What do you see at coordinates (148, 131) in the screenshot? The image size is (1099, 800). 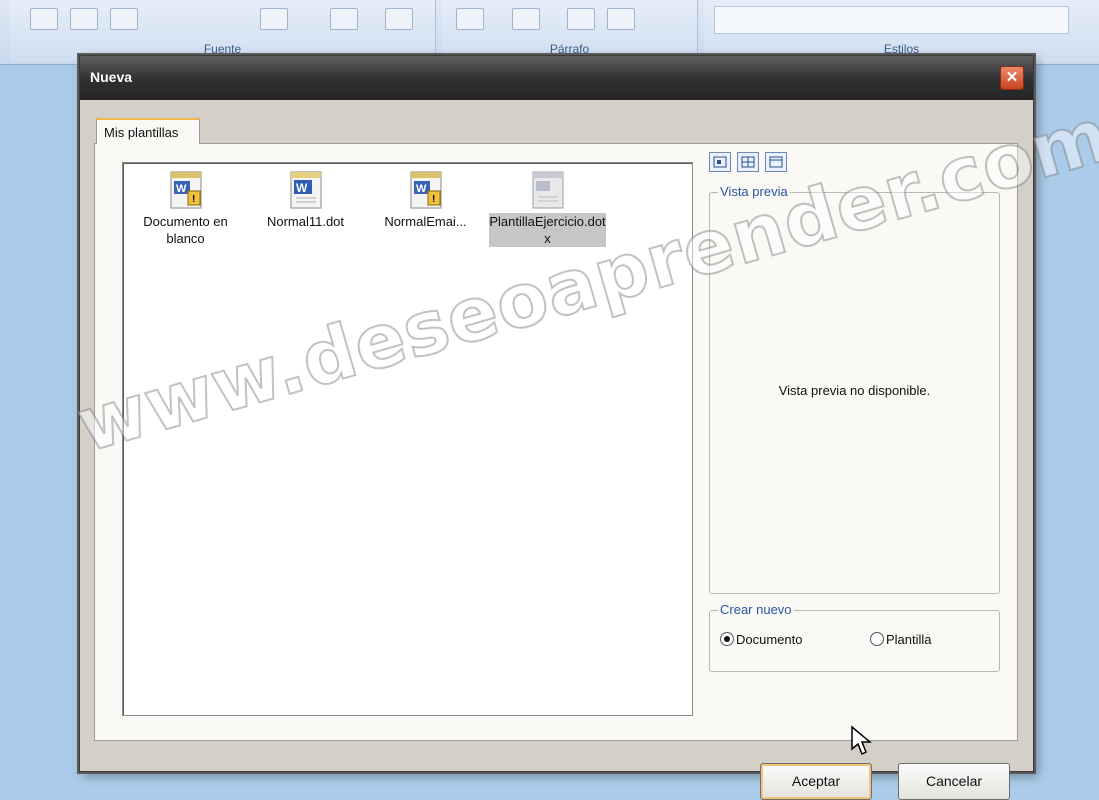 I see `tab-mis-plantillas: Mis plantillas` at bounding box center [148, 131].